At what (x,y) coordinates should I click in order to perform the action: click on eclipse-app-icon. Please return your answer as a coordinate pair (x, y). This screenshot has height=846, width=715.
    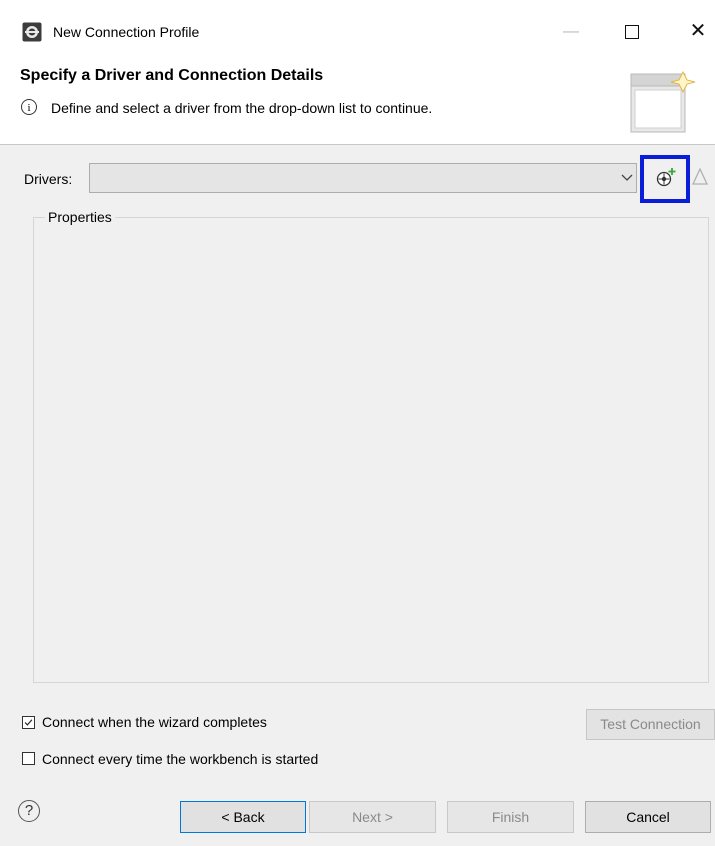
    Looking at the image, I should click on (32, 32).